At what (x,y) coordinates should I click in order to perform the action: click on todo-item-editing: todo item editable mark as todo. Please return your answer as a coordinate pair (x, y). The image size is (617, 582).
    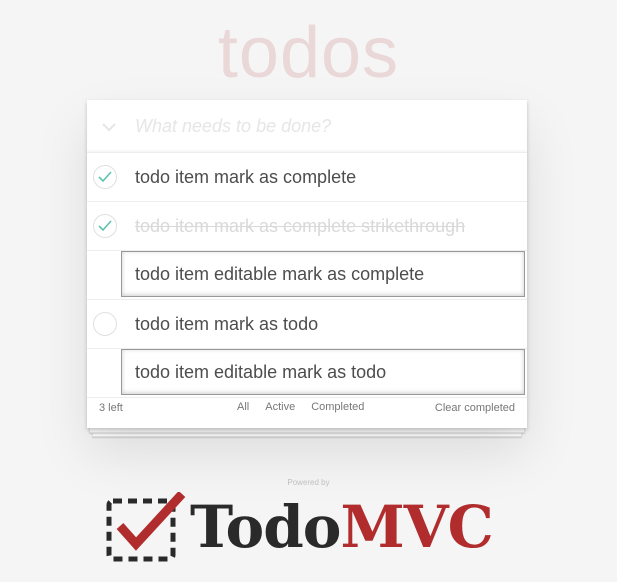
    Looking at the image, I should click on (307, 373).